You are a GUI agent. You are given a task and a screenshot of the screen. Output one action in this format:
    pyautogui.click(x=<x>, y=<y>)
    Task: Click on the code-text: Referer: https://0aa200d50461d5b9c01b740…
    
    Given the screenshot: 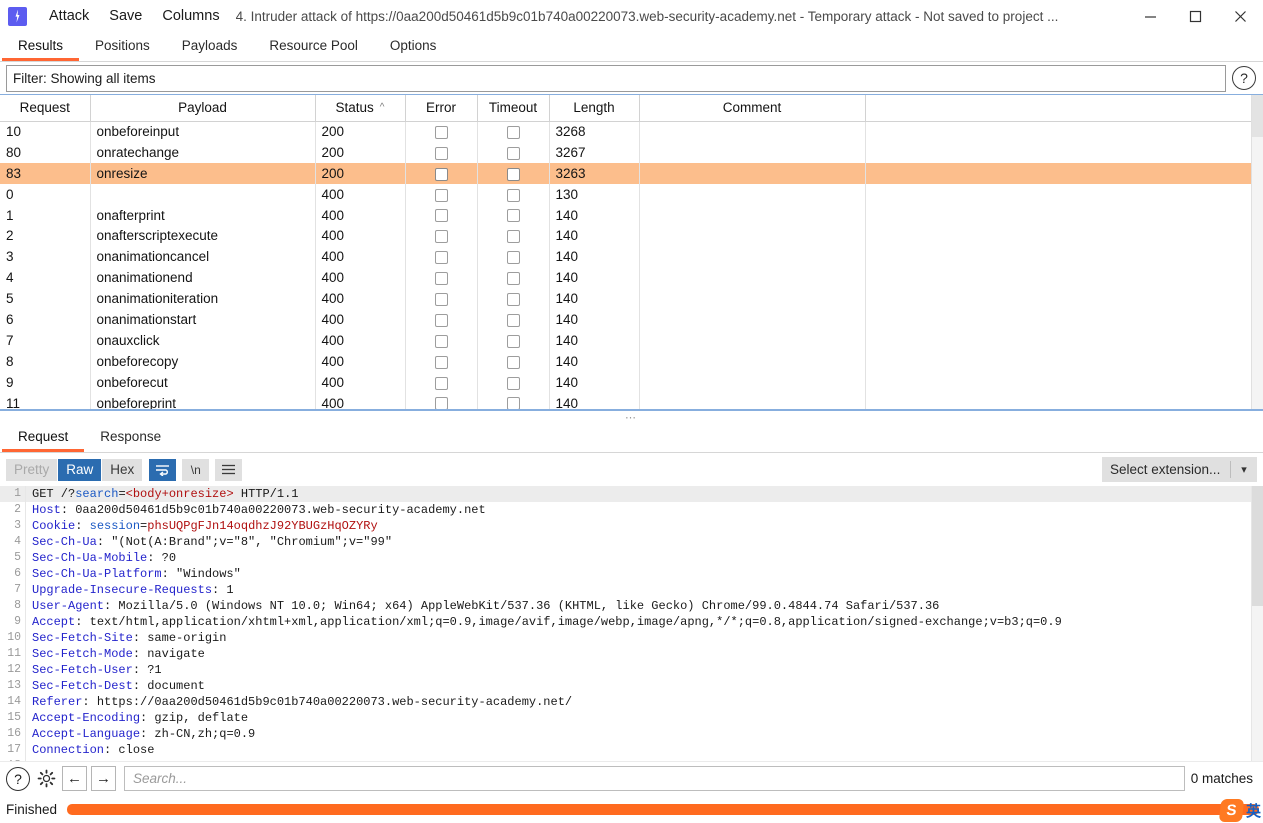 What is the action you would take?
    pyautogui.click(x=299, y=702)
    